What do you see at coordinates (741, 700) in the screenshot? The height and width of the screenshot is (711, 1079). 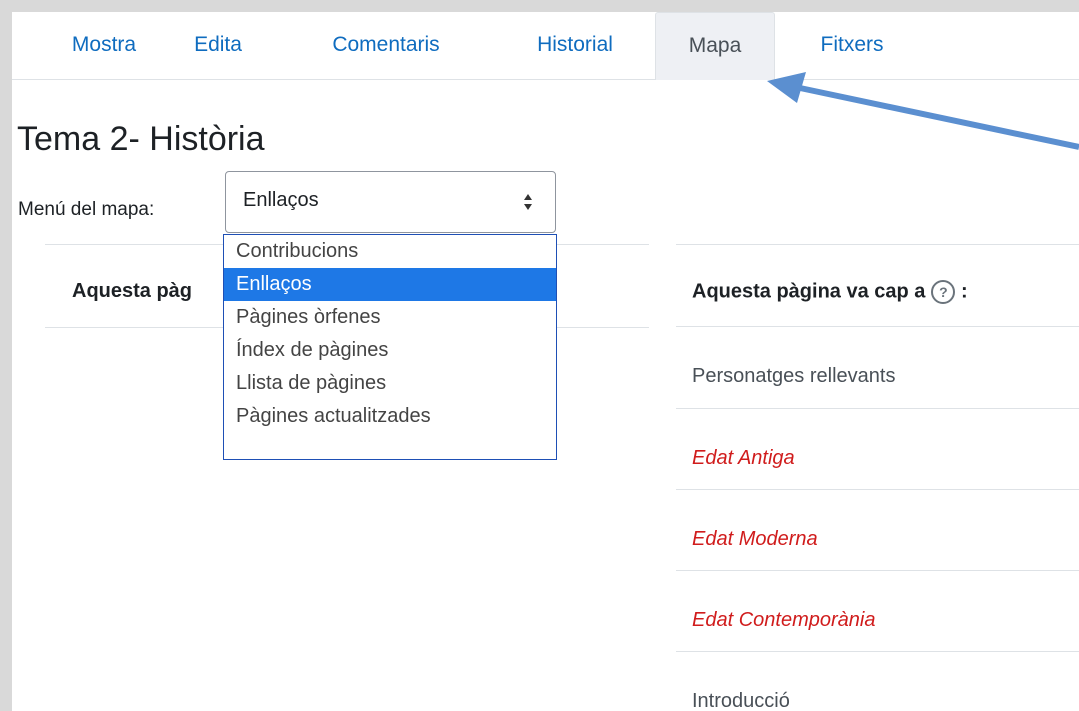 I see `link-introduccio: Introducció` at bounding box center [741, 700].